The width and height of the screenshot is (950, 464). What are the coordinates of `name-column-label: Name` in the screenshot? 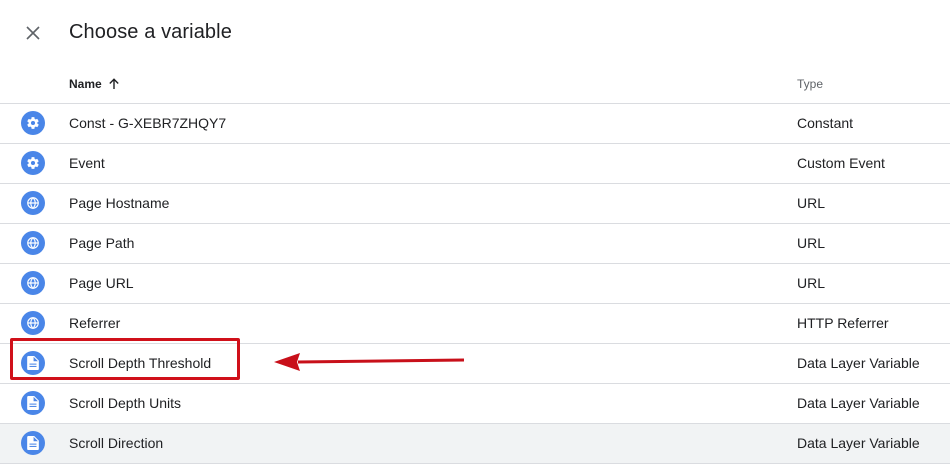 It's located at (85, 84).